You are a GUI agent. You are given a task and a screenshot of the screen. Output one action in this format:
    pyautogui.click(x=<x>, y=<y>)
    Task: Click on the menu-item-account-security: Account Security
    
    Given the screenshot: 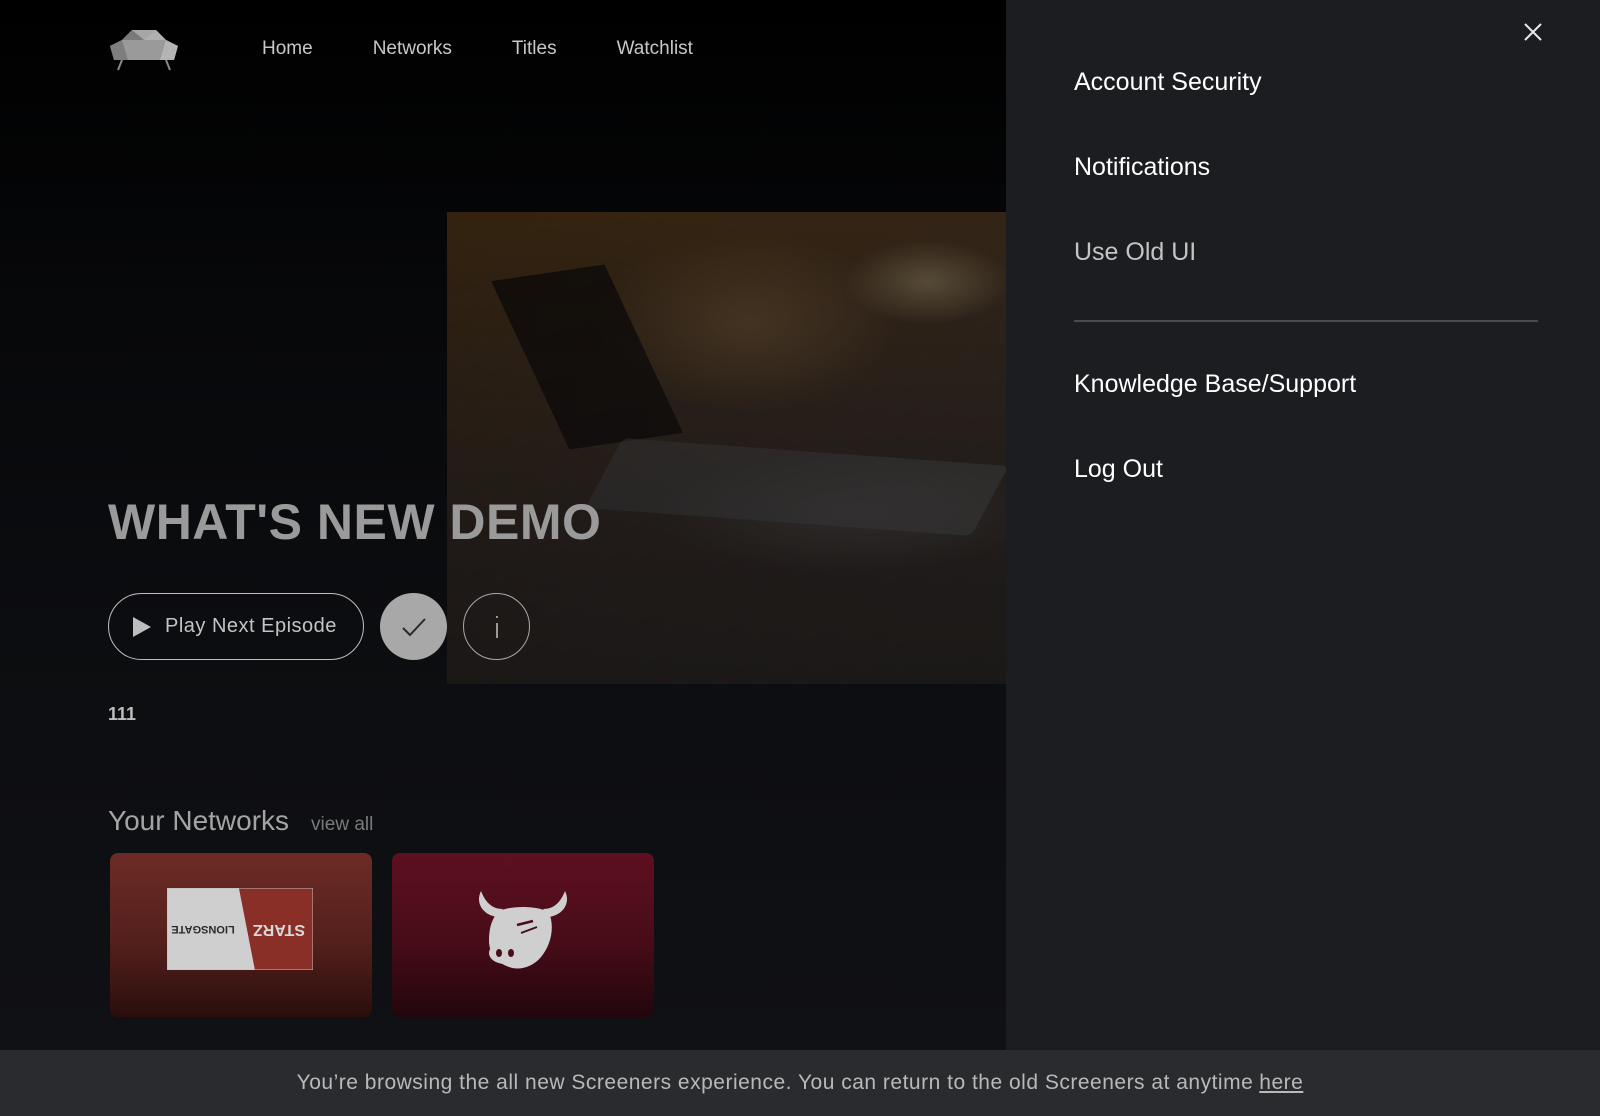 What is the action you would take?
    pyautogui.click(x=1168, y=82)
    